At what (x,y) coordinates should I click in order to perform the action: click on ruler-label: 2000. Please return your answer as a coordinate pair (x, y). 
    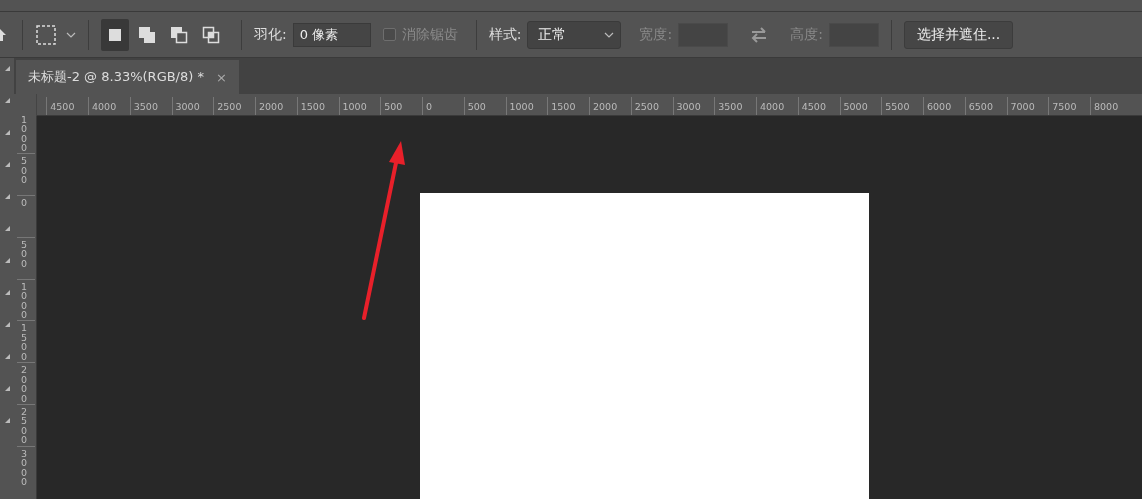
    Looking at the image, I should click on (24, 383).